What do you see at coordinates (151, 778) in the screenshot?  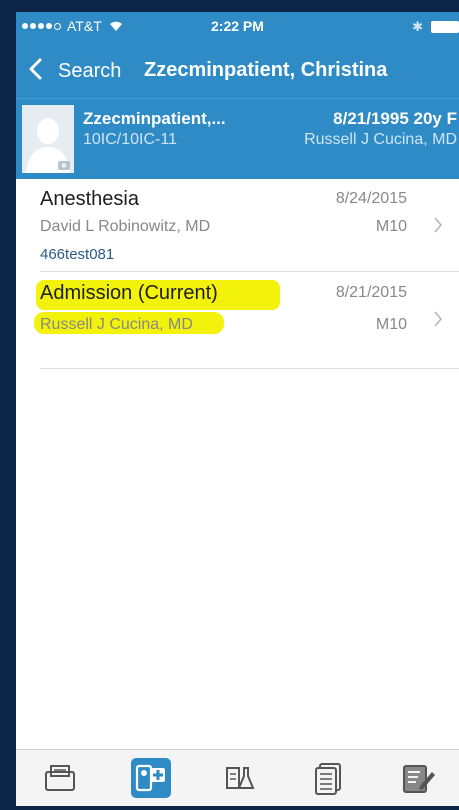 I see `patient-chart-icon` at bounding box center [151, 778].